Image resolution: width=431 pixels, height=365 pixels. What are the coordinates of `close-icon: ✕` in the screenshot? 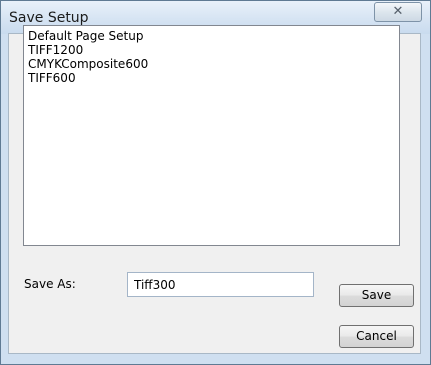 It's located at (398, 11).